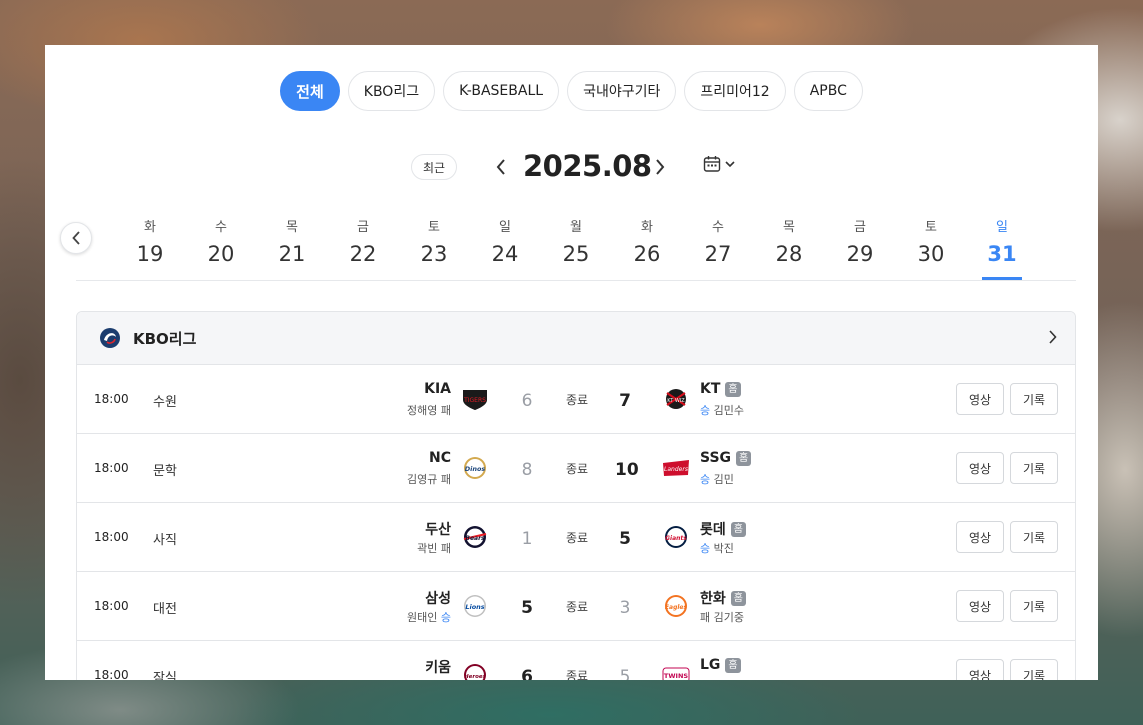  Describe the element at coordinates (440, 458) in the screenshot. I see `away-team-name: NC` at that location.